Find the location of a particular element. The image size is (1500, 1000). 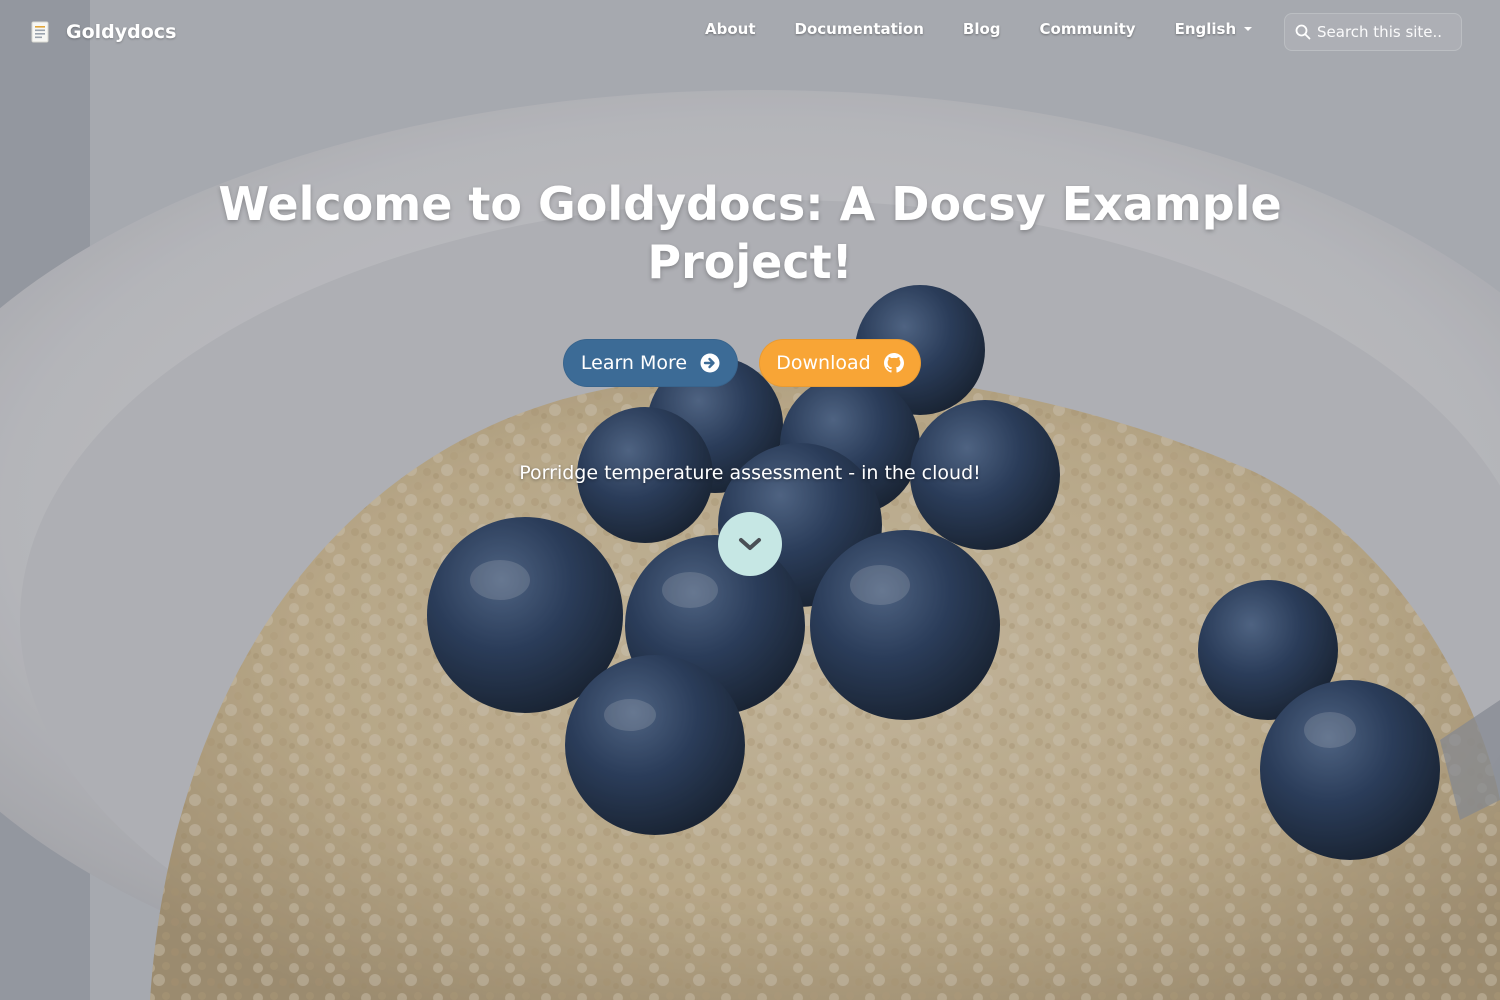

brand-link: Goldydocs is located at coordinates (103, 32).